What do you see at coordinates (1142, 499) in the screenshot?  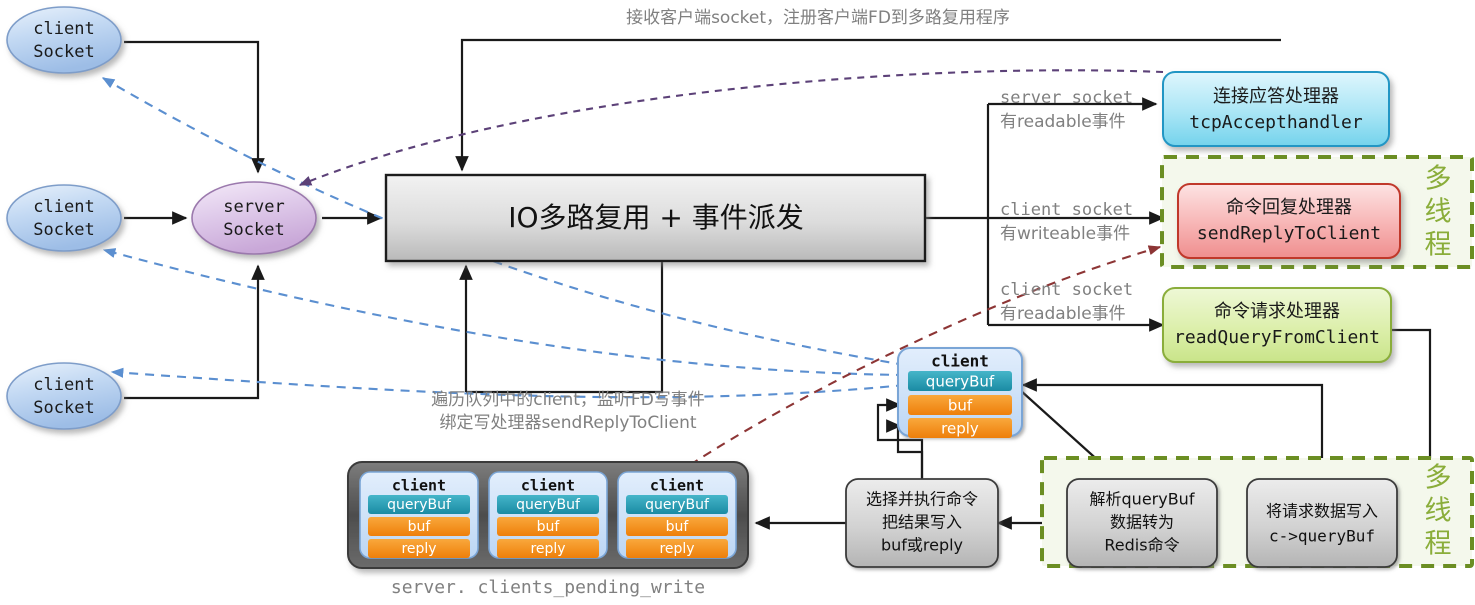 I see `process-box-parse-line1: 解析queryBuf` at bounding box center [1142, 499].